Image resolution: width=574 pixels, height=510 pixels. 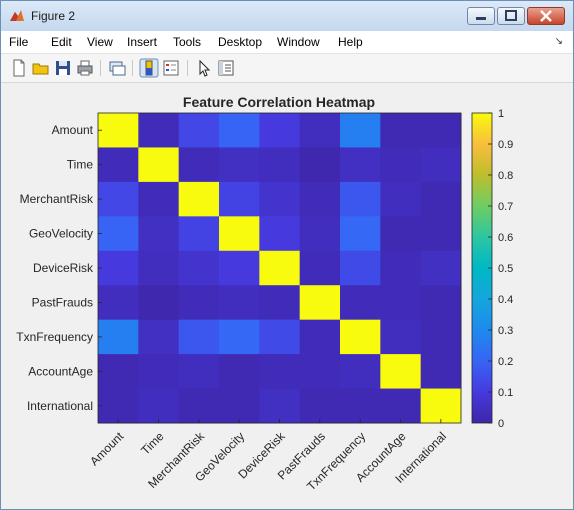 What do you see at coordinates (60, 406) in the screenshot?
I see `y-tick-label: International` at bounding box center [60, 406].